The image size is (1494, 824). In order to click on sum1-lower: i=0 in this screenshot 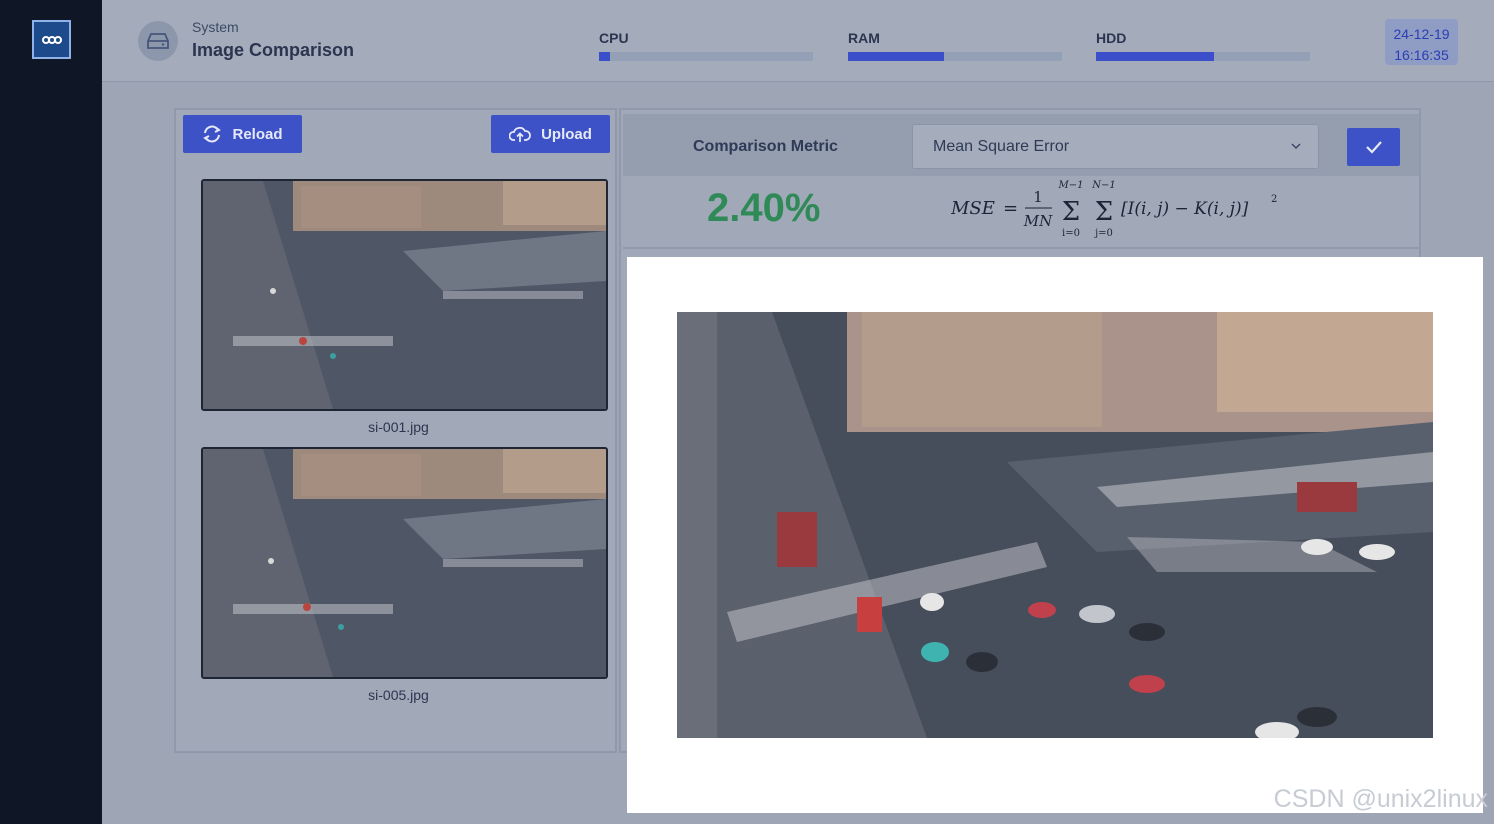, I will do `click(1071, 233)`.